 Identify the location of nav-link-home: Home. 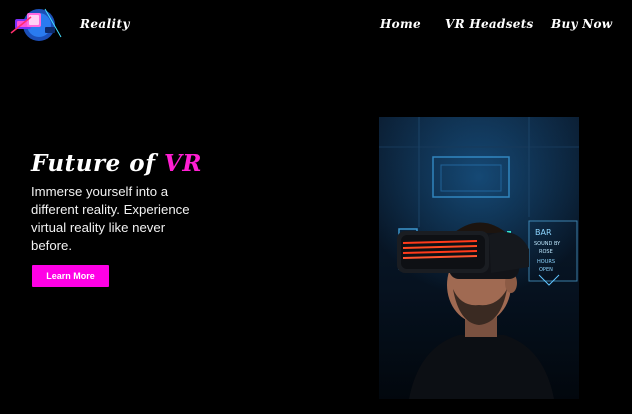
(400, 24).